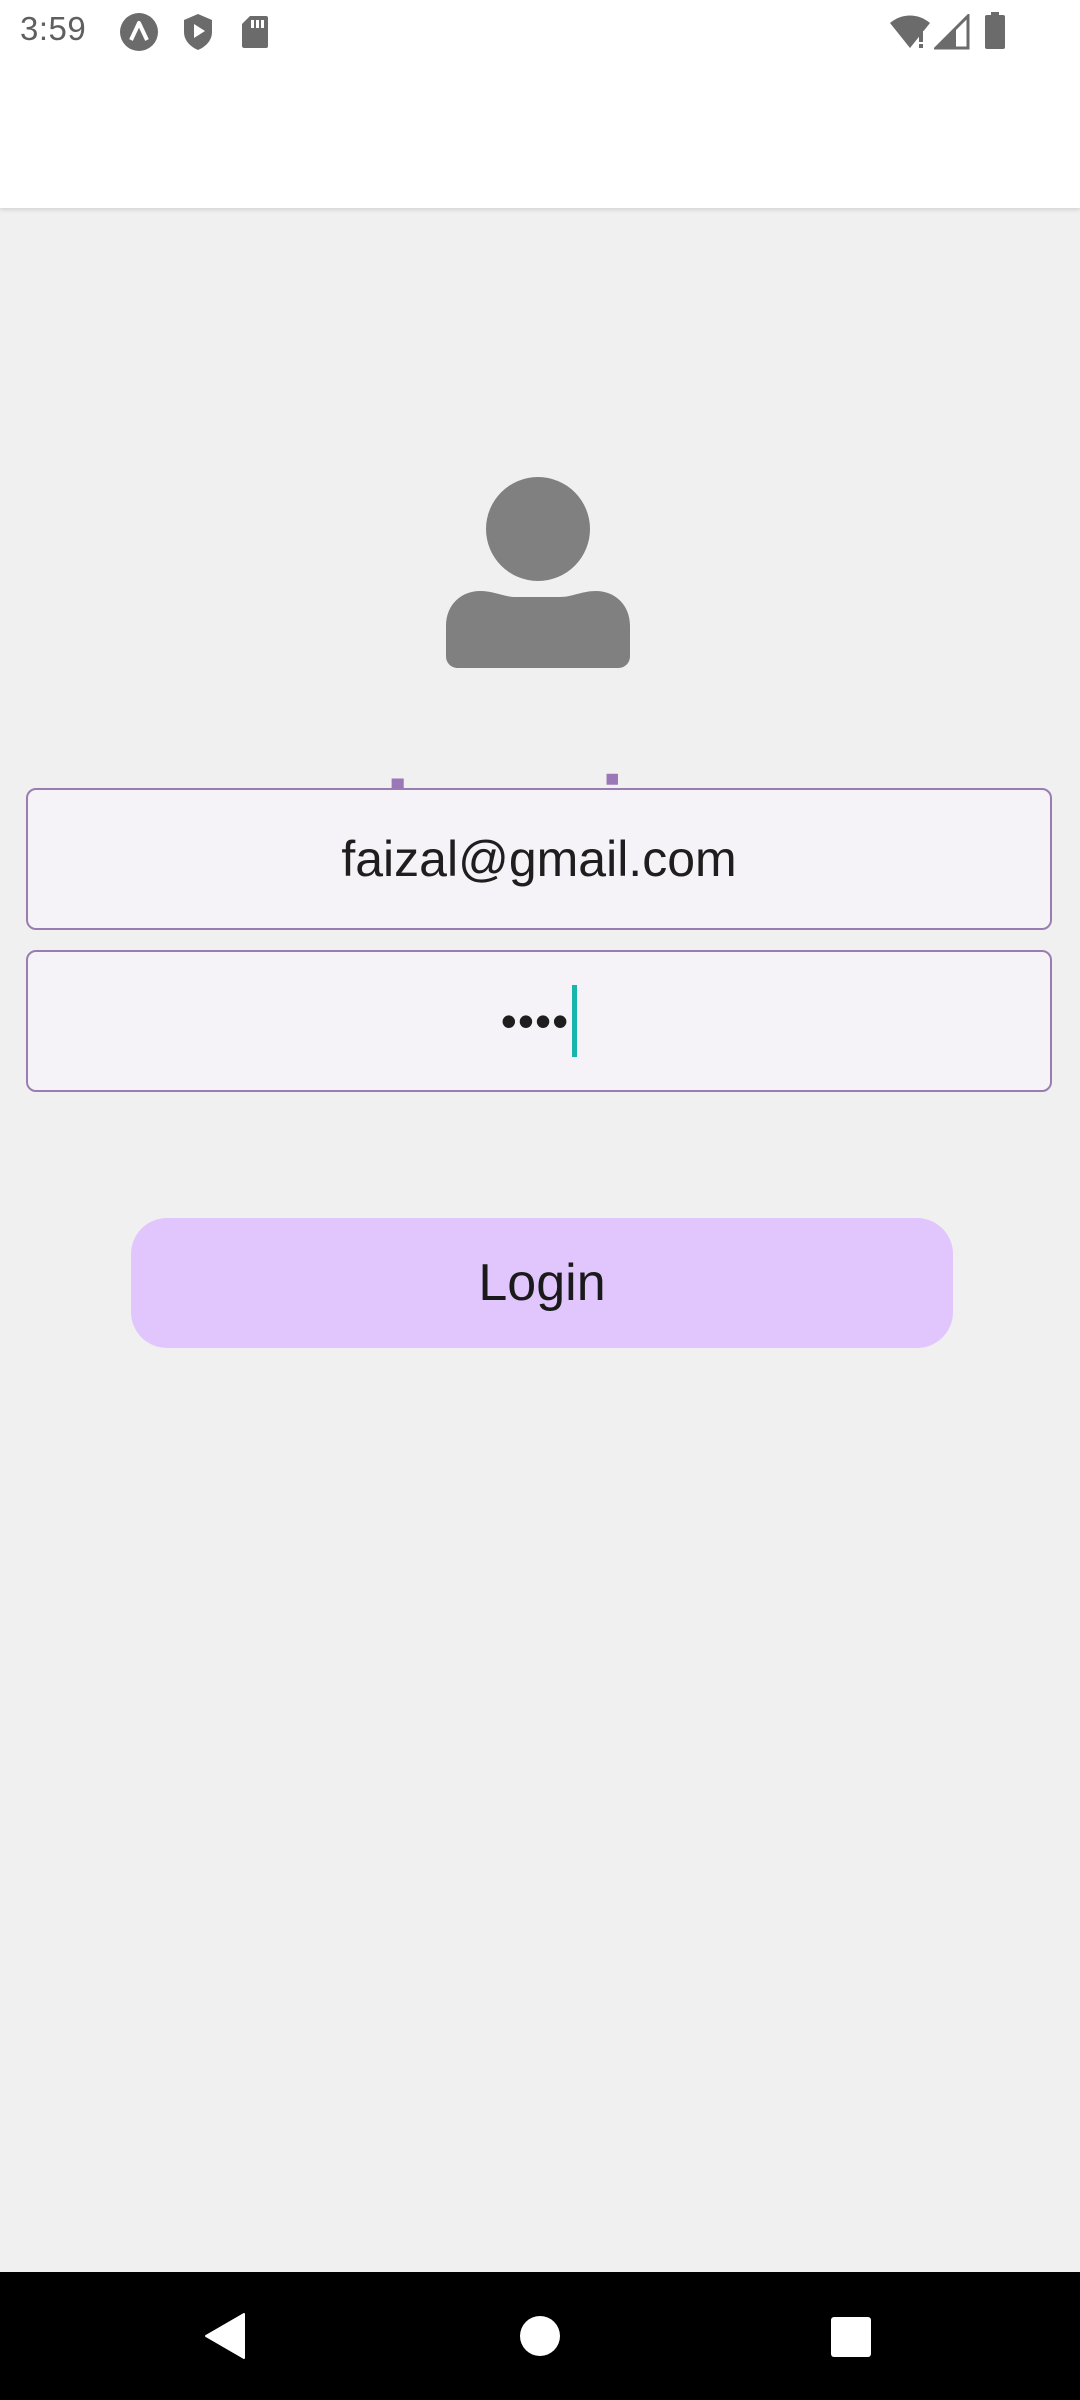  I want to click on status-bar: 3:59, so click(540, 32).